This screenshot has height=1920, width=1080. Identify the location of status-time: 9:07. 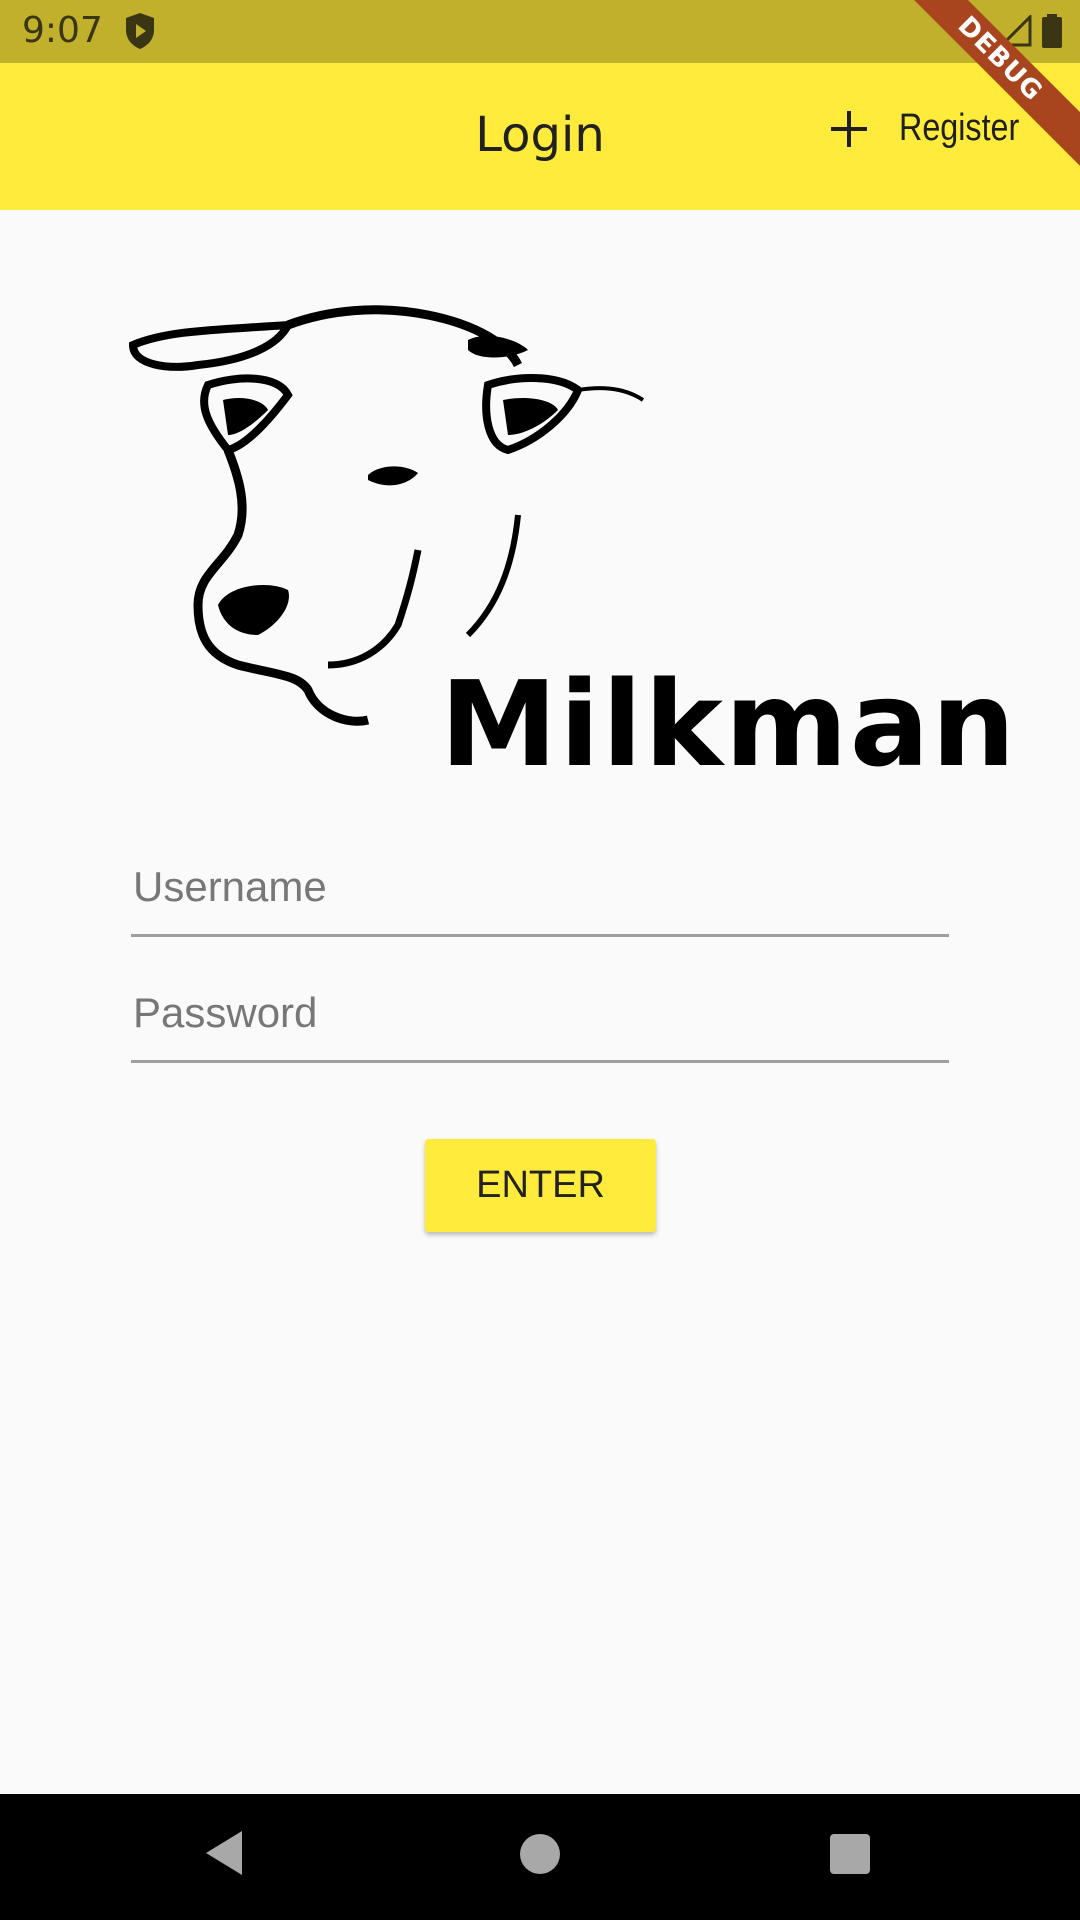
(62, 30).